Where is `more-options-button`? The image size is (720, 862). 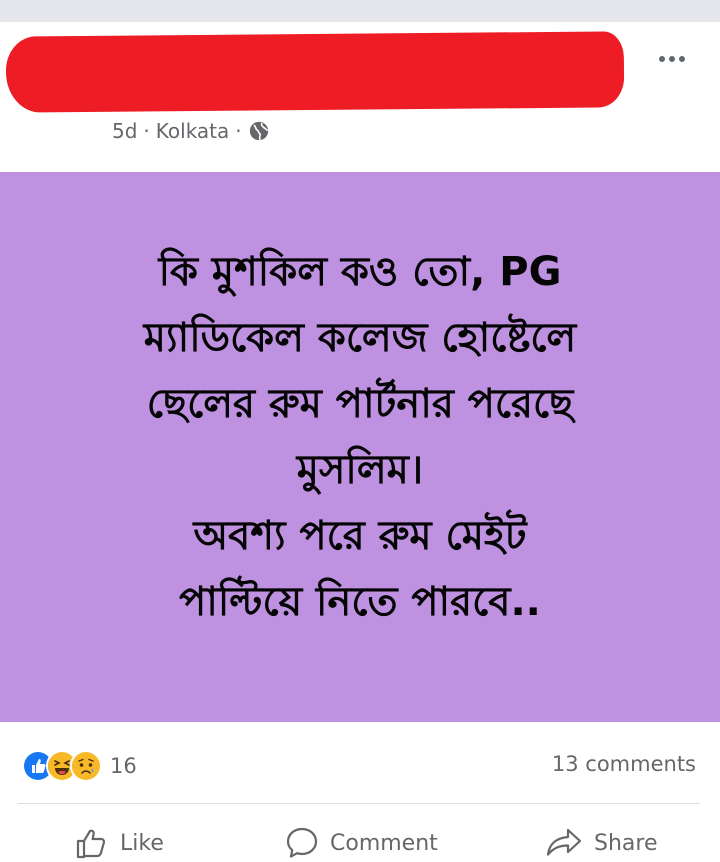 more-options-button is located at coordinates (672, 59).